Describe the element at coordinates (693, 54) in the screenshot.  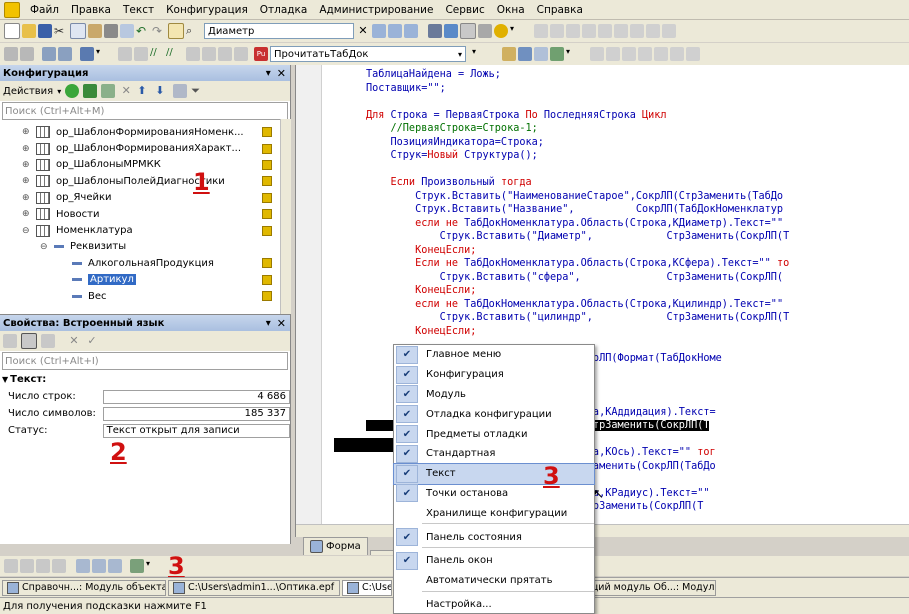
I see `panel-toggle7-icon` at that location.